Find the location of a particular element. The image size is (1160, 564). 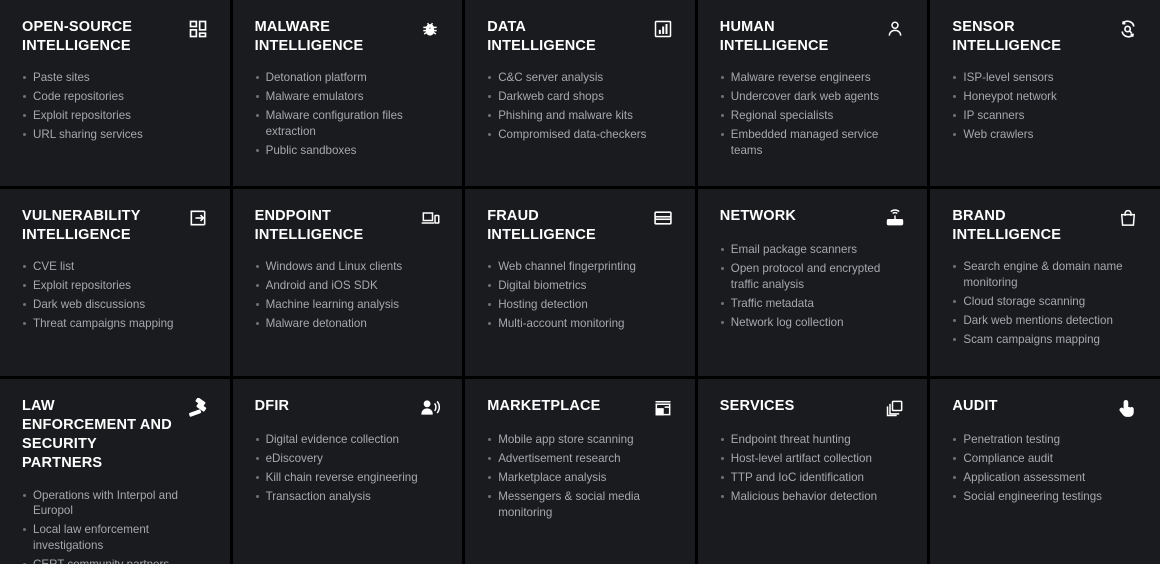

card-list-item: Email package scanners is located at coordinates (813, 250).